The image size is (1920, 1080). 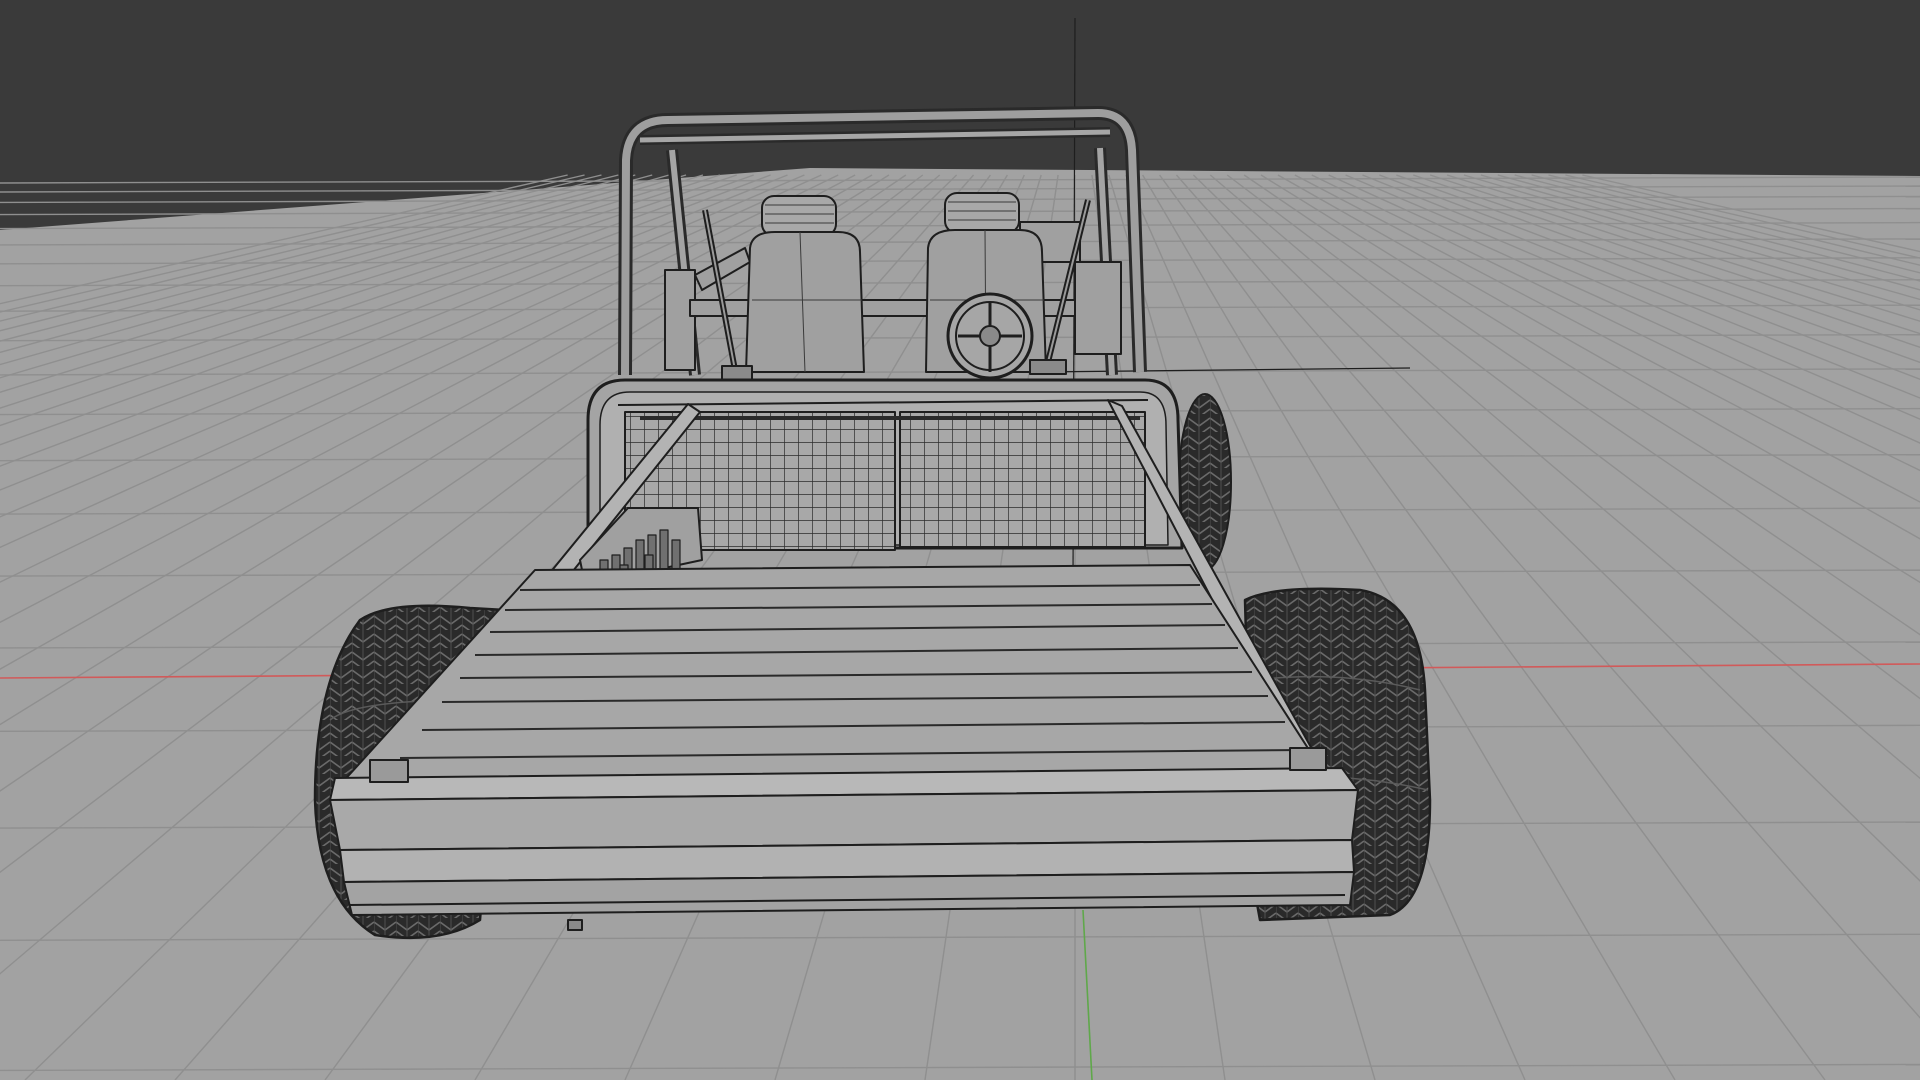 What do you see at coordinates (885, 481) in the screenshot?
I see `rear-mesh-grille` at bounding box center [885, 481].